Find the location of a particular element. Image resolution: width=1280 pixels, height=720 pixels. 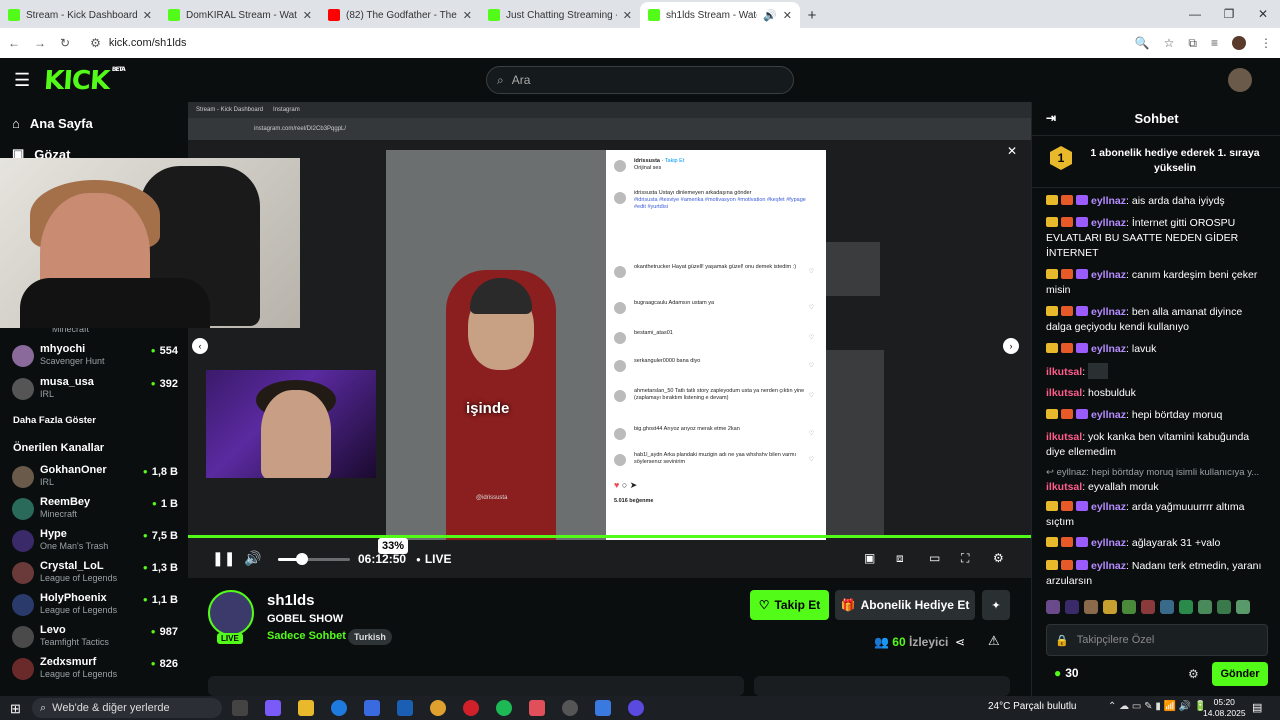

opera-icon is located at coordinates (471, 708).